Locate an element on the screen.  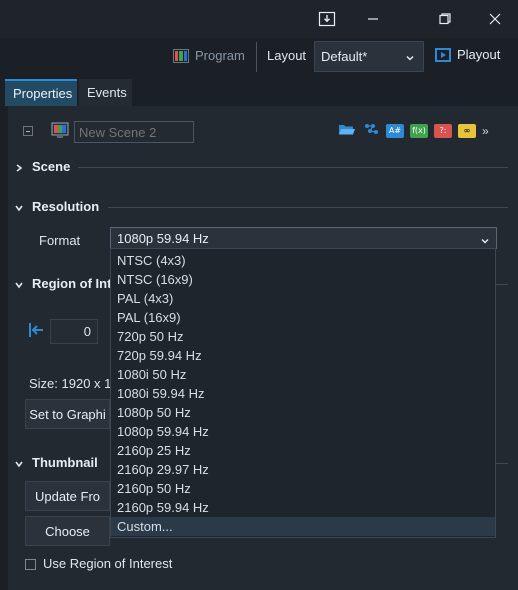
scene-tools: A# f(x) ?: ∞ » is located at coordinates (413, 130).